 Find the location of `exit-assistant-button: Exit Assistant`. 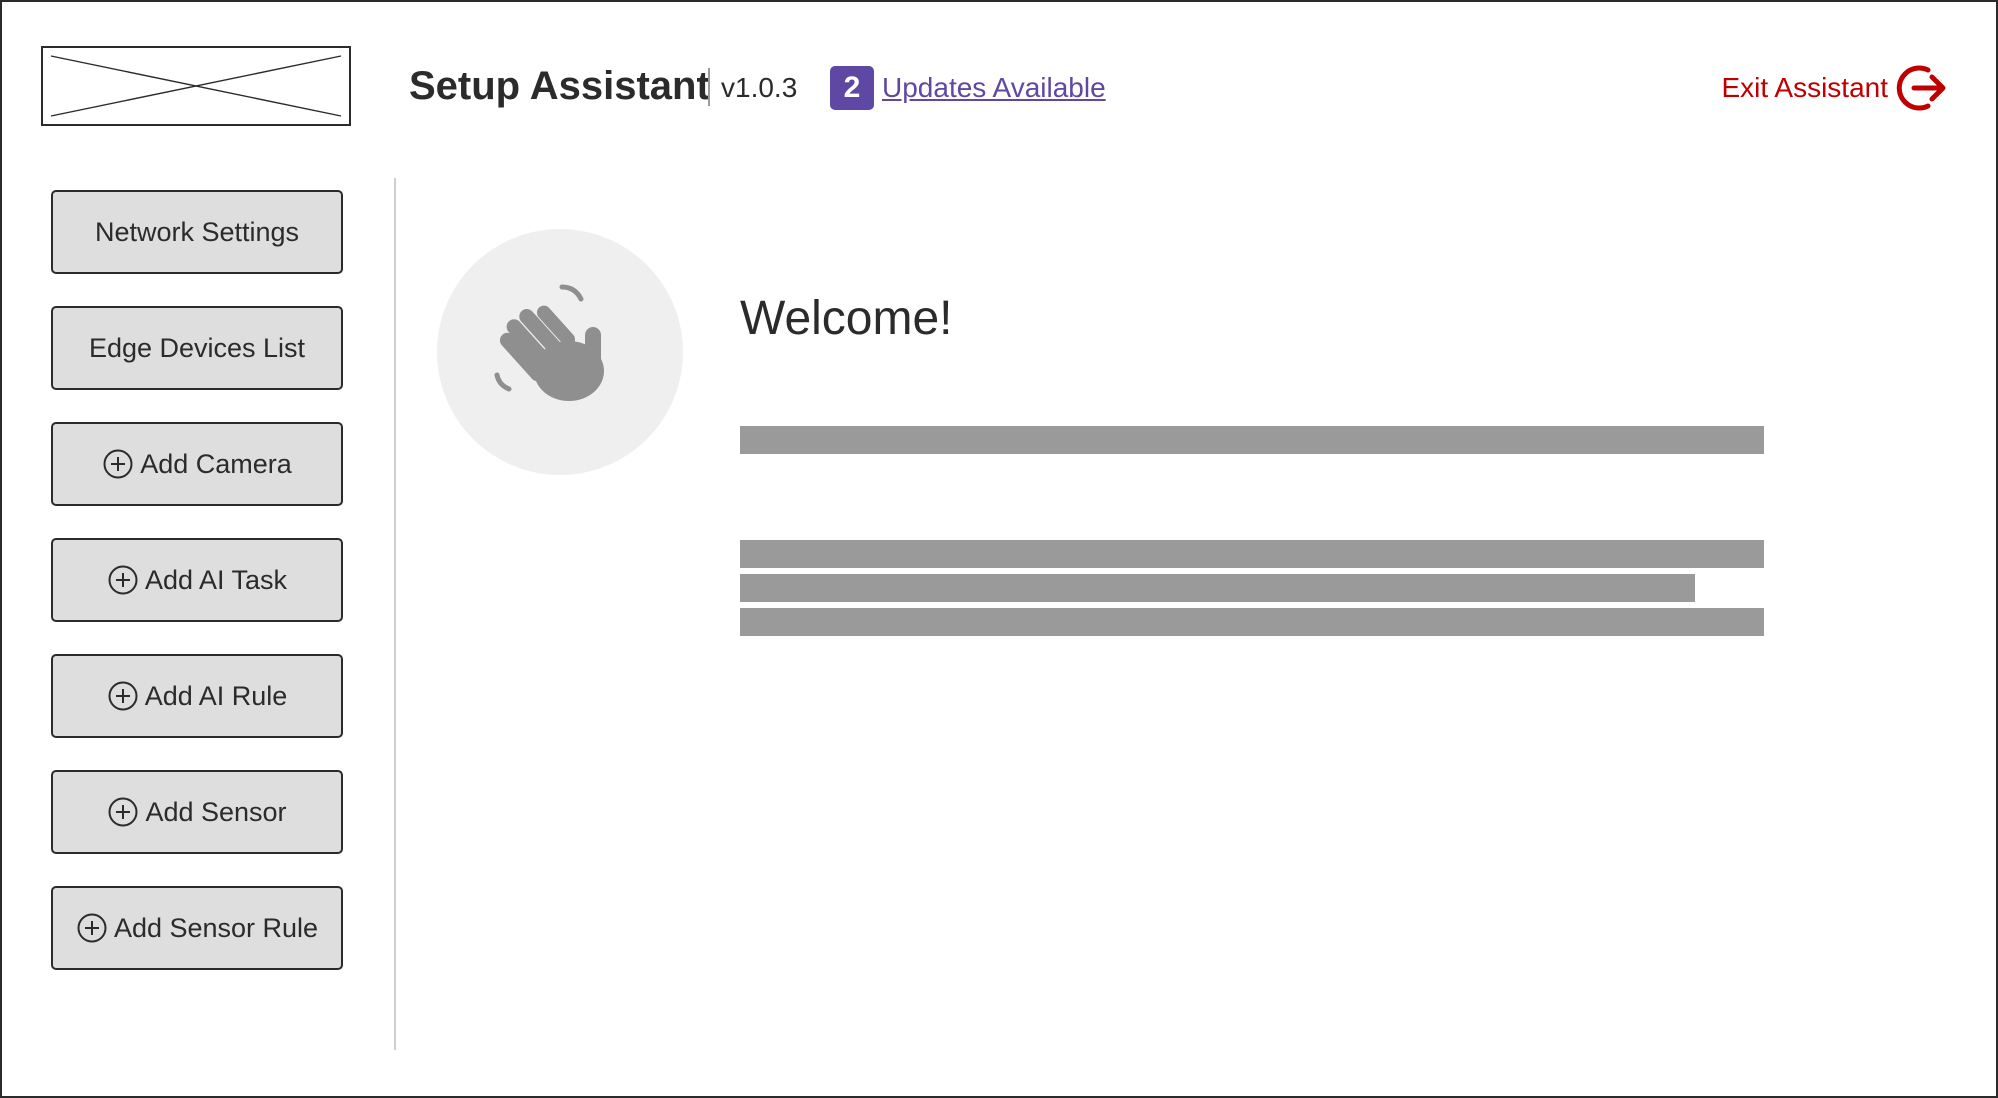

exit-assistant-button: Exit Assistant is located at coordinates (1834, 88).